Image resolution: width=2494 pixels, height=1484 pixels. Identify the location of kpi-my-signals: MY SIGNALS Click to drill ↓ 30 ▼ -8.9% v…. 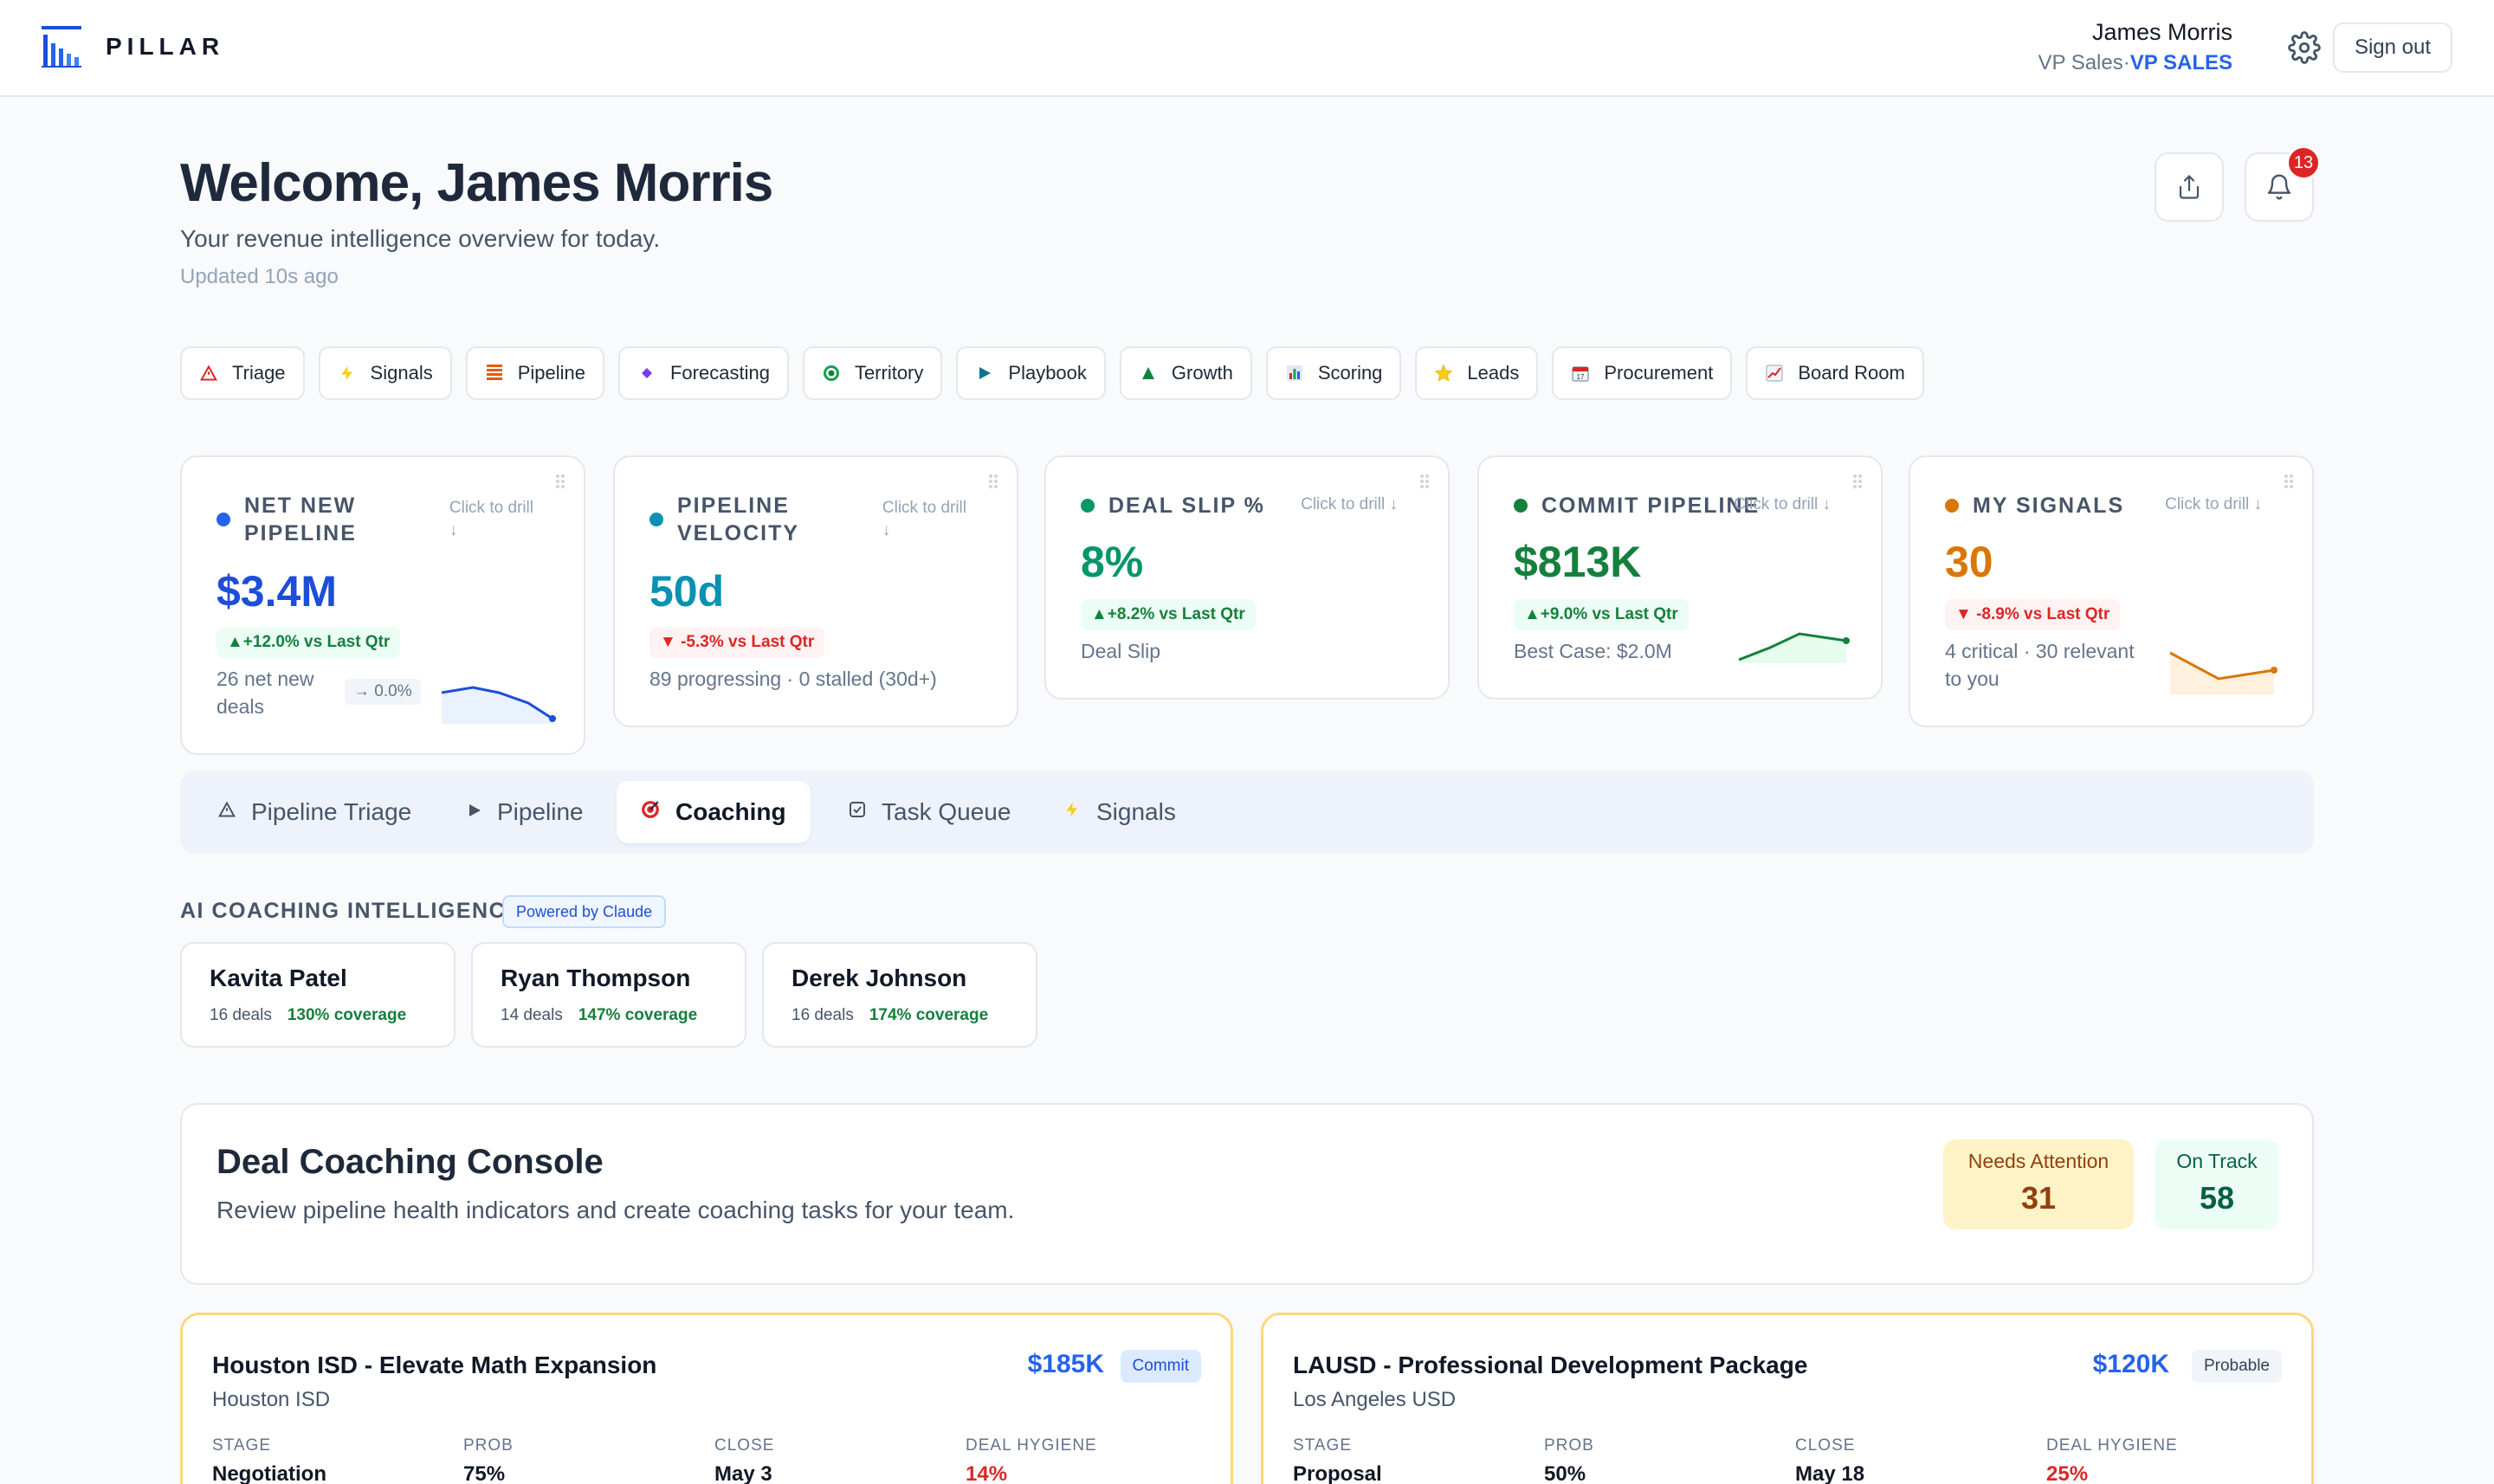
(2111, 591).